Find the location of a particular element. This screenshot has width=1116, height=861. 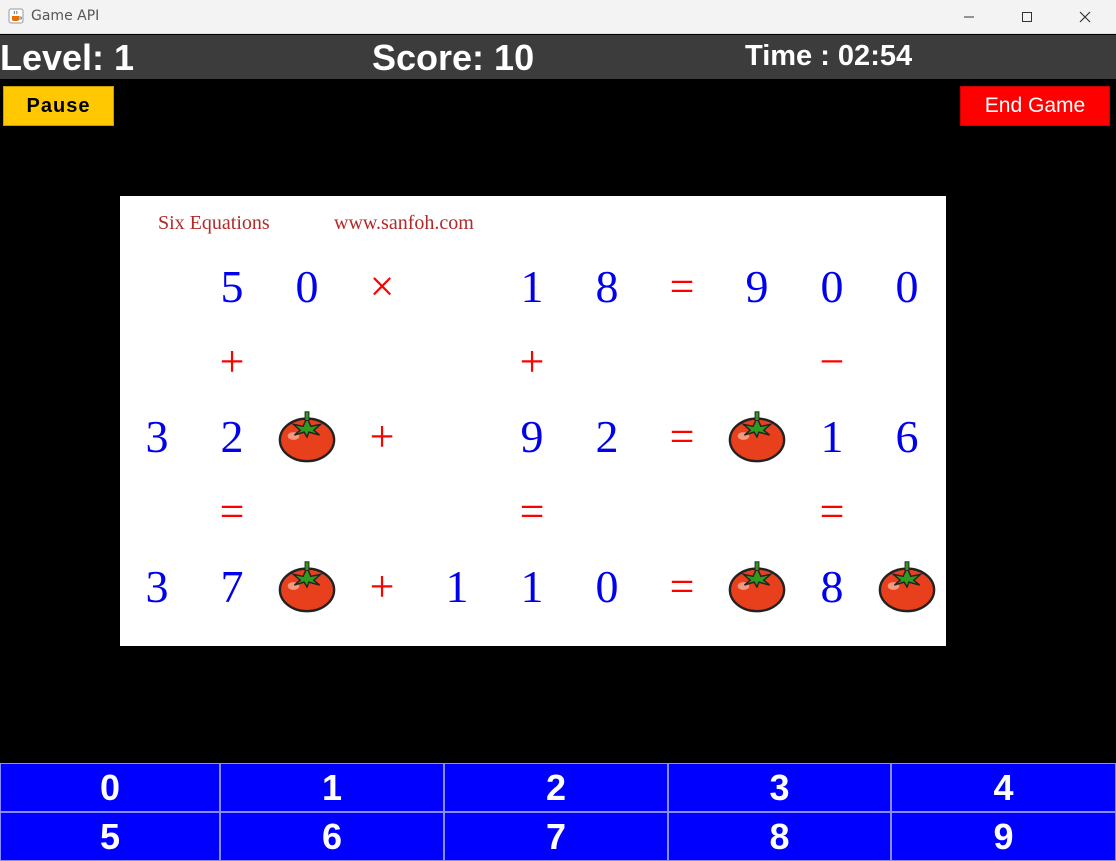

digit-key-9: 9 is located at coordinates (1003, 836).